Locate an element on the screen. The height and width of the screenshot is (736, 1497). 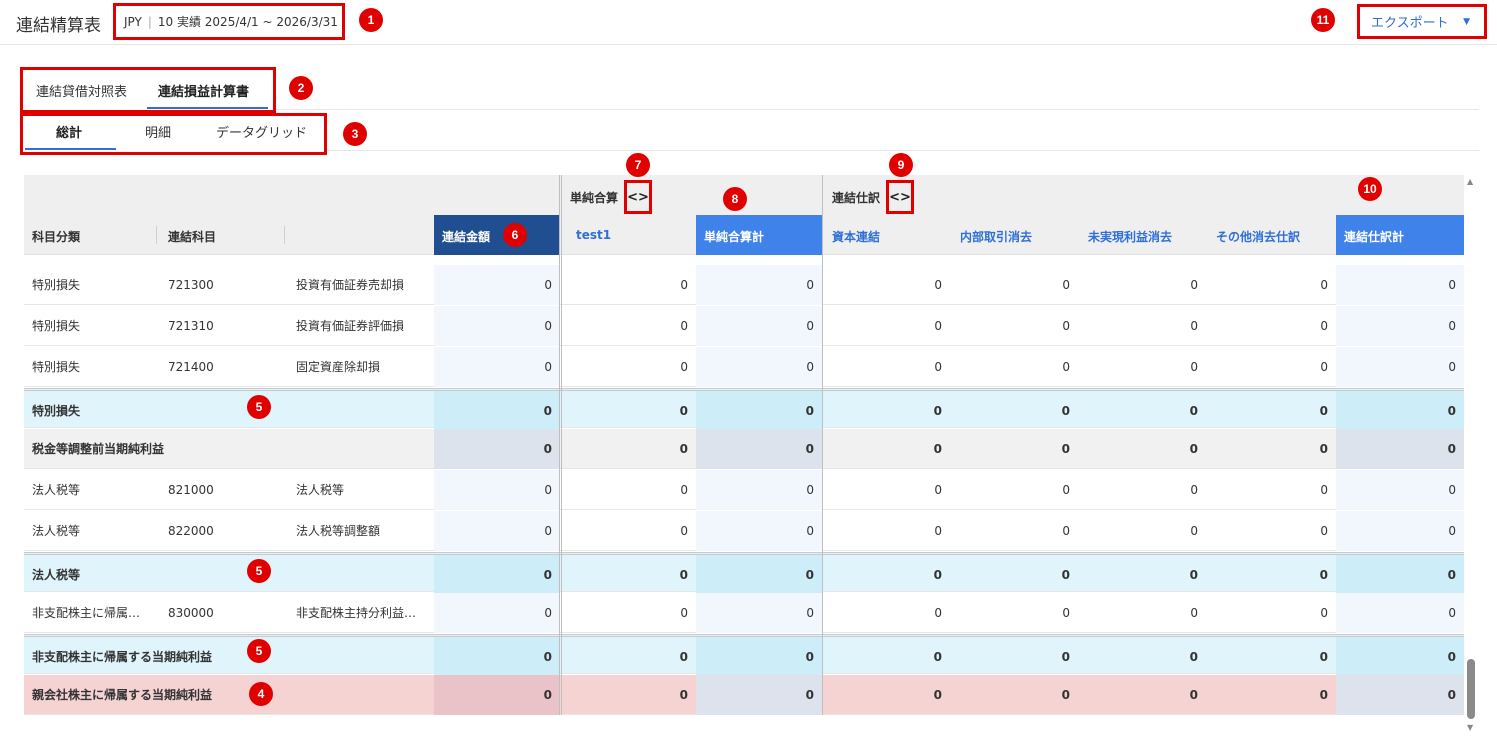
column-divider is located at coordinates (822, 445).